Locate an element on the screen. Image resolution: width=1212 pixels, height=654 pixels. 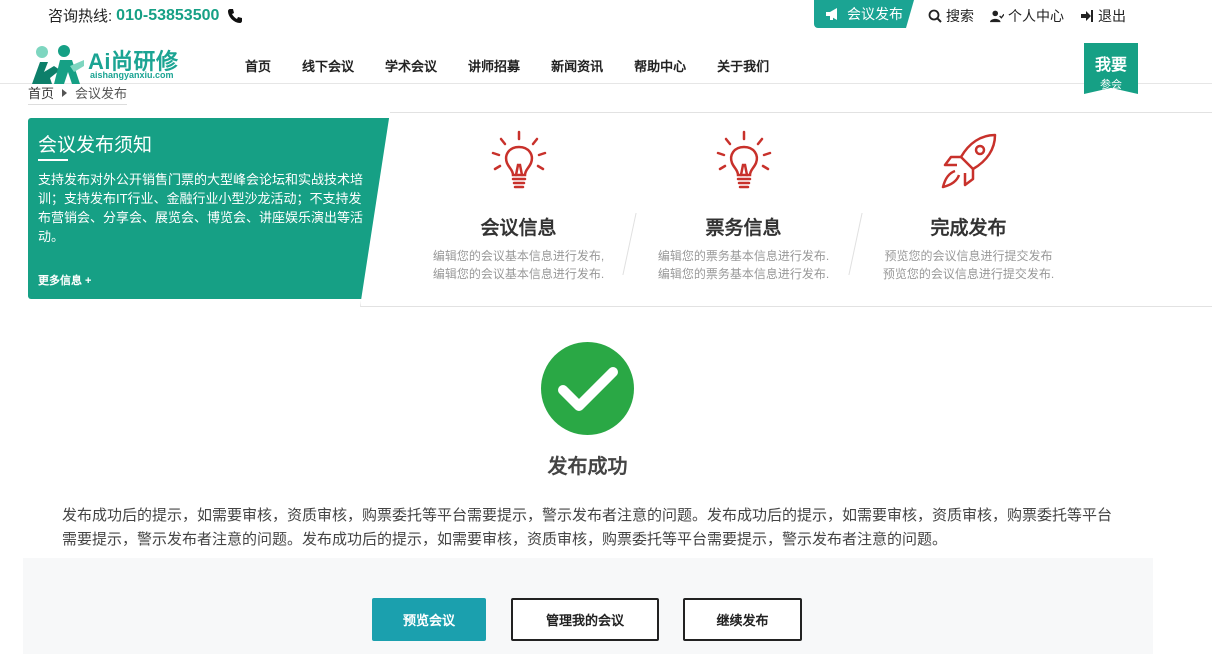
user-icon is located at coordinates (997, 16).